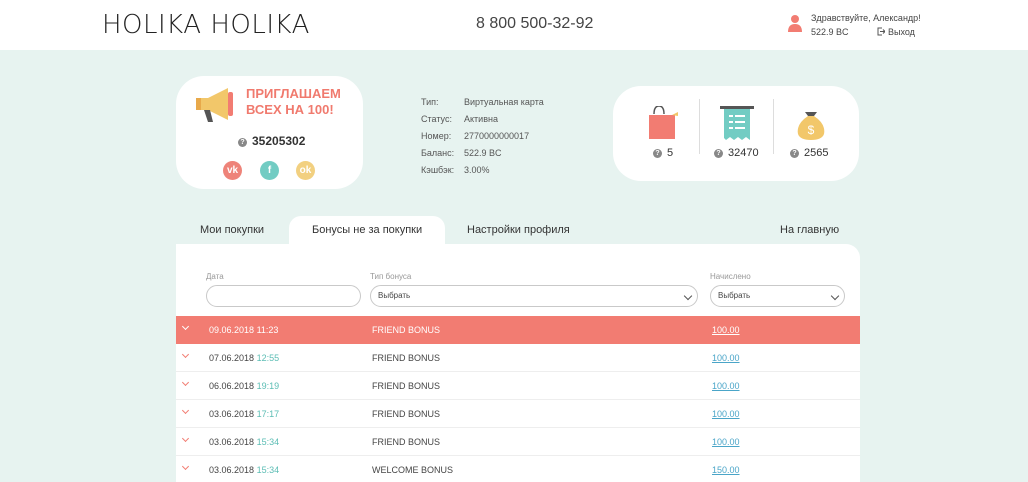  I want to click on tab-purchases: Мои покупки, so click(232, 230).